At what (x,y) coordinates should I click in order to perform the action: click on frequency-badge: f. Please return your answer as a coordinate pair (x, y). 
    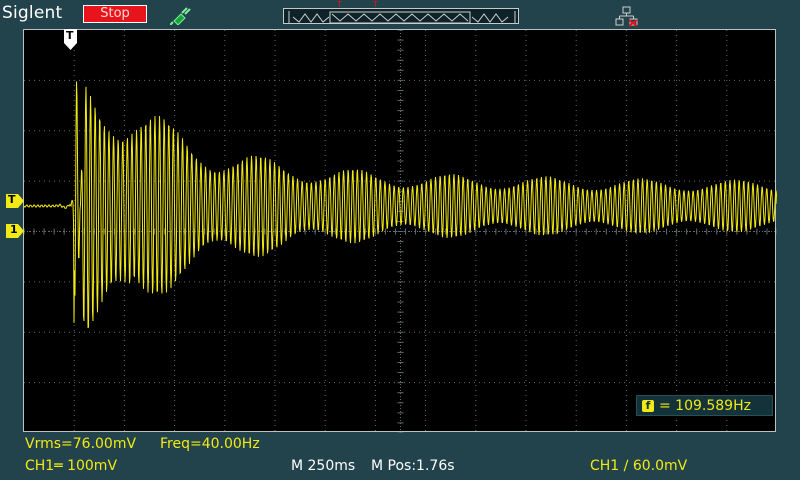
    Looking at the image, I should click on (648, 406).